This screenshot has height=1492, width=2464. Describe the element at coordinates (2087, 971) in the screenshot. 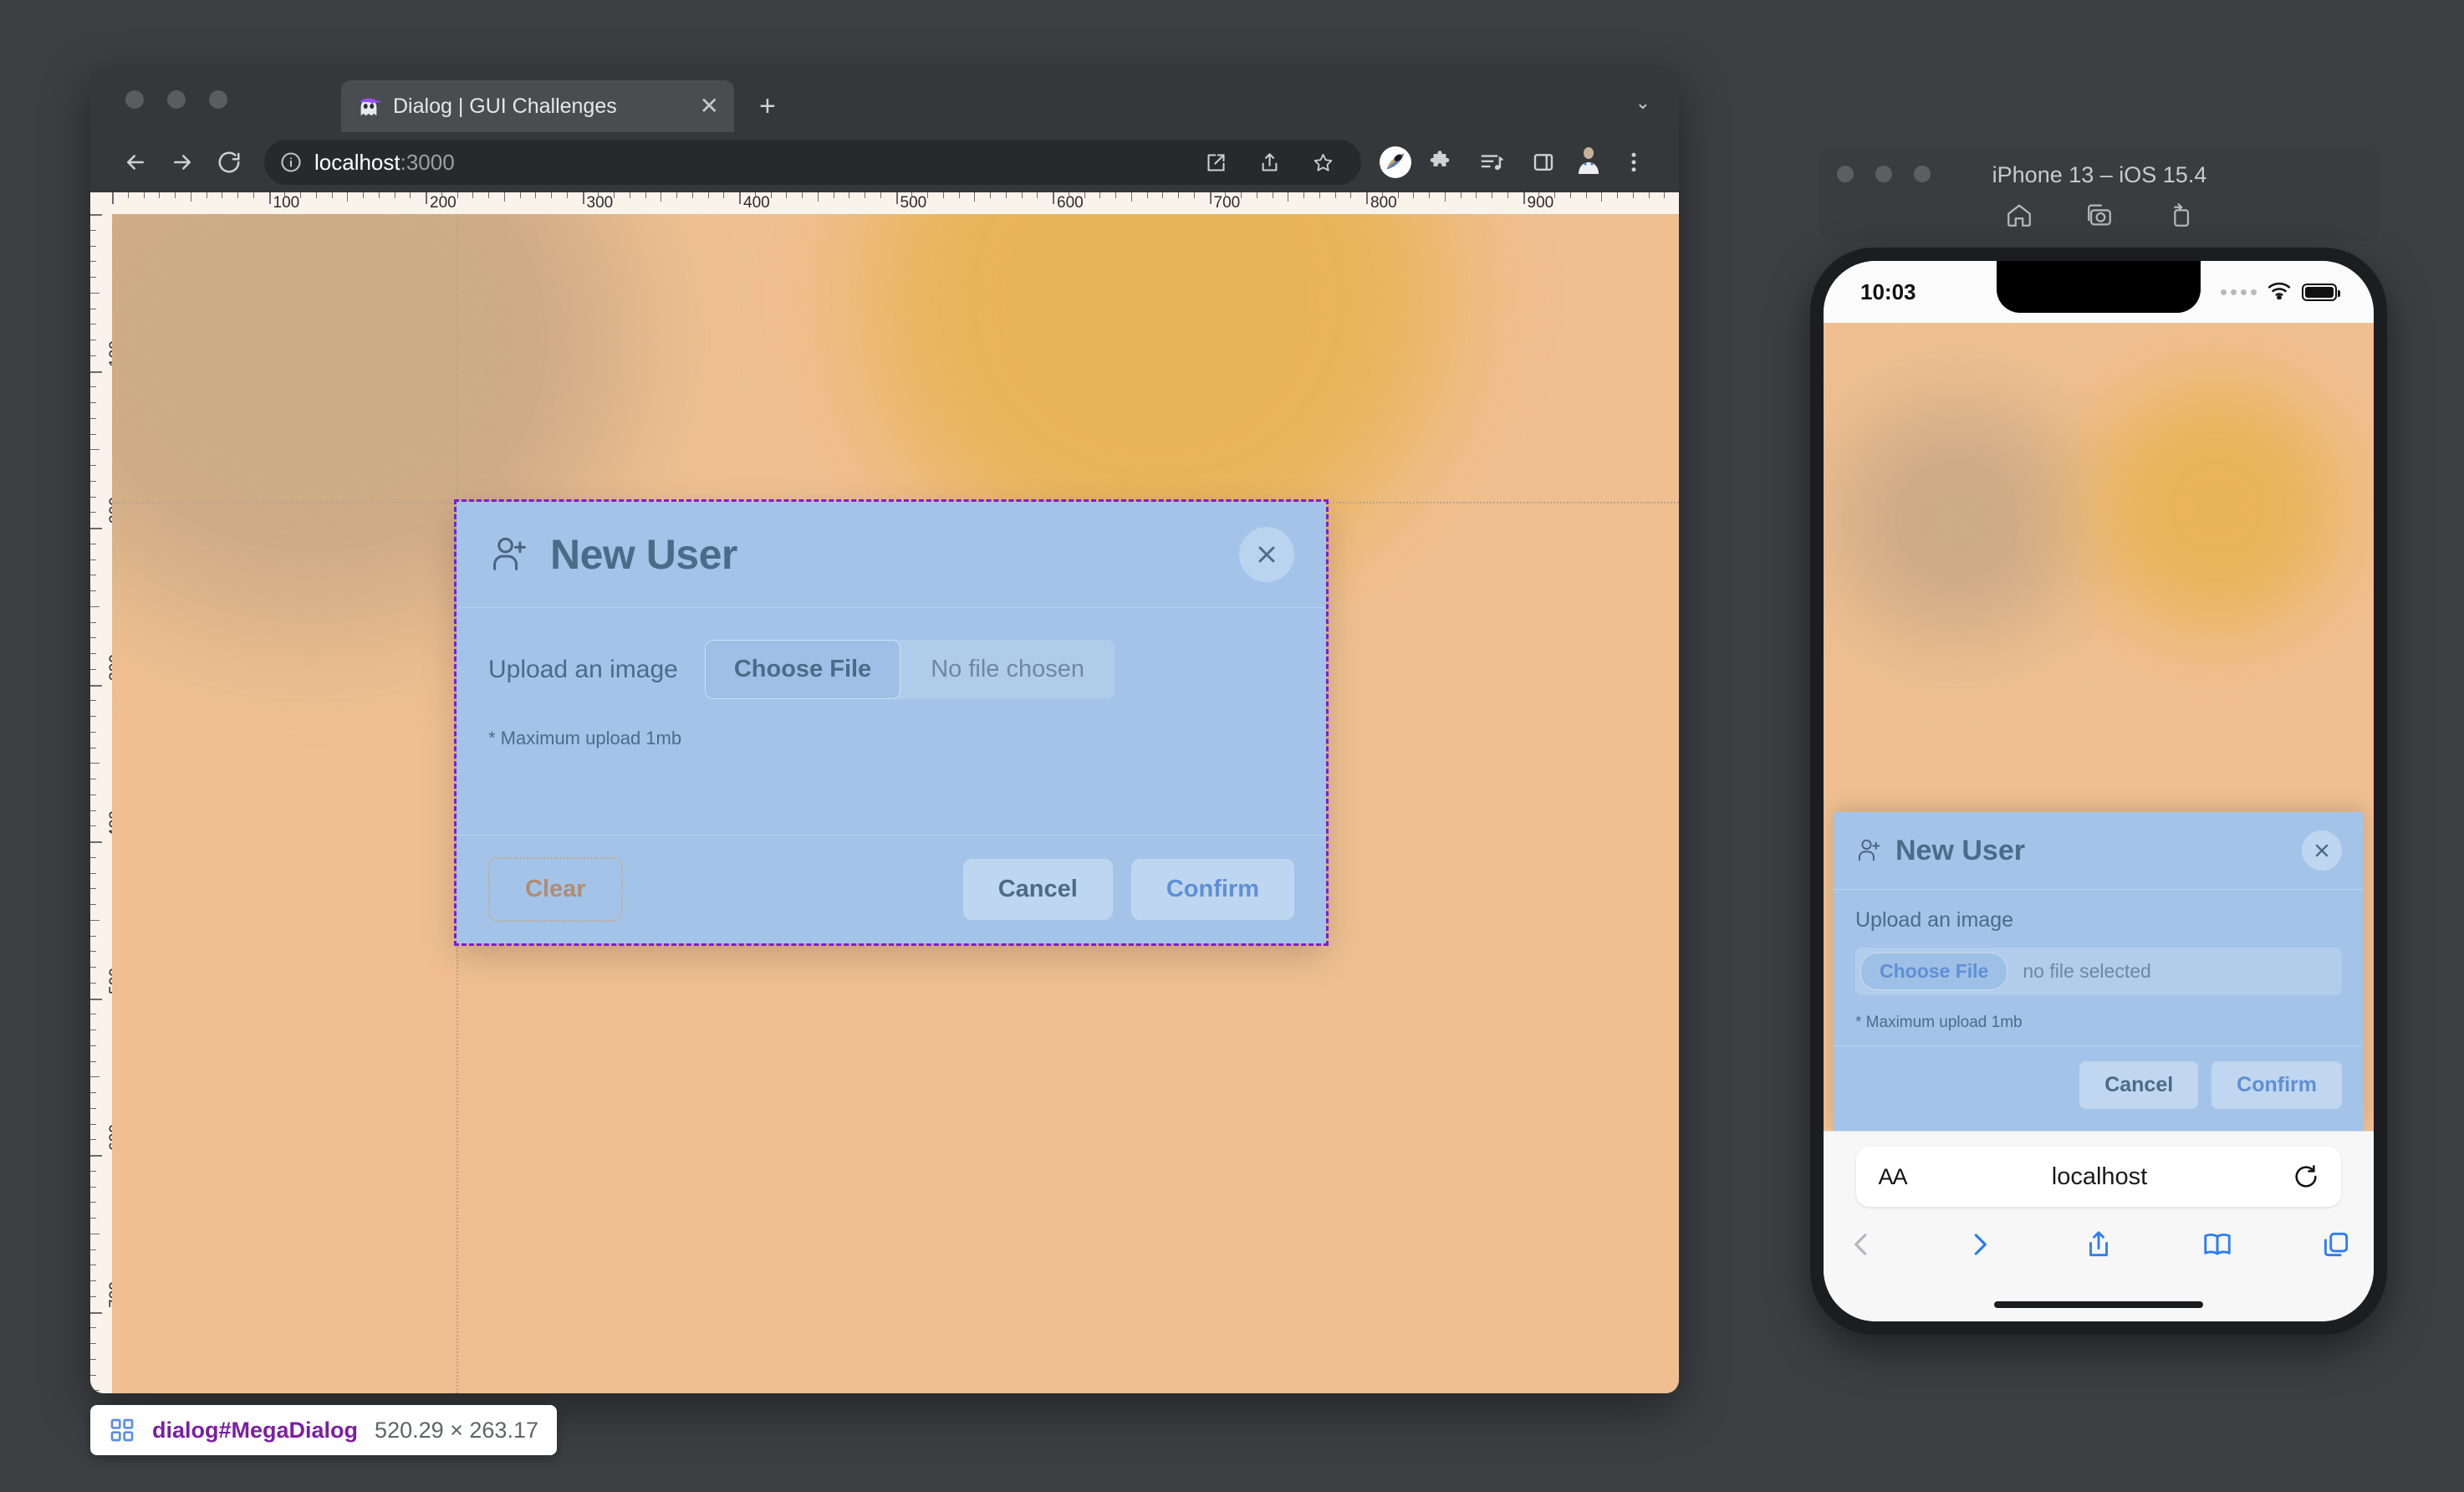

I see `mobile-file-status-text: no file selected` at that location.